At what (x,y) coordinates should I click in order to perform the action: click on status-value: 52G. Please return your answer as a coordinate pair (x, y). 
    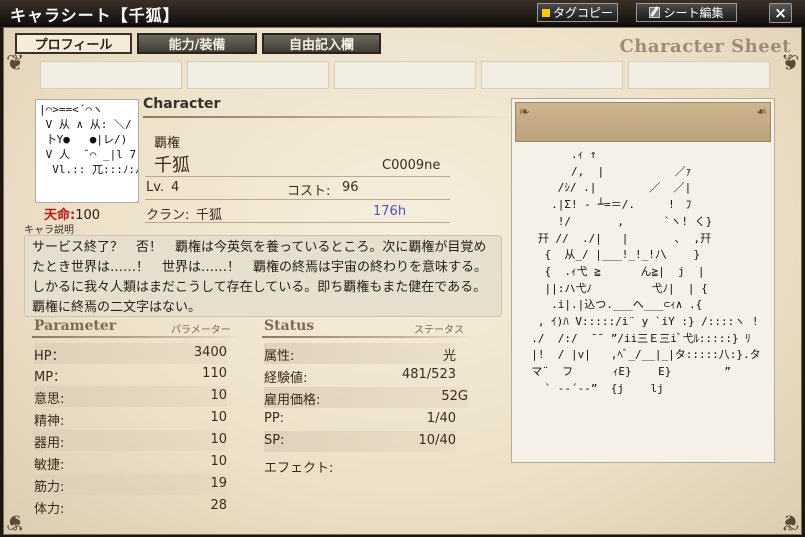
    Looking at the image, I should click on (454, 396).